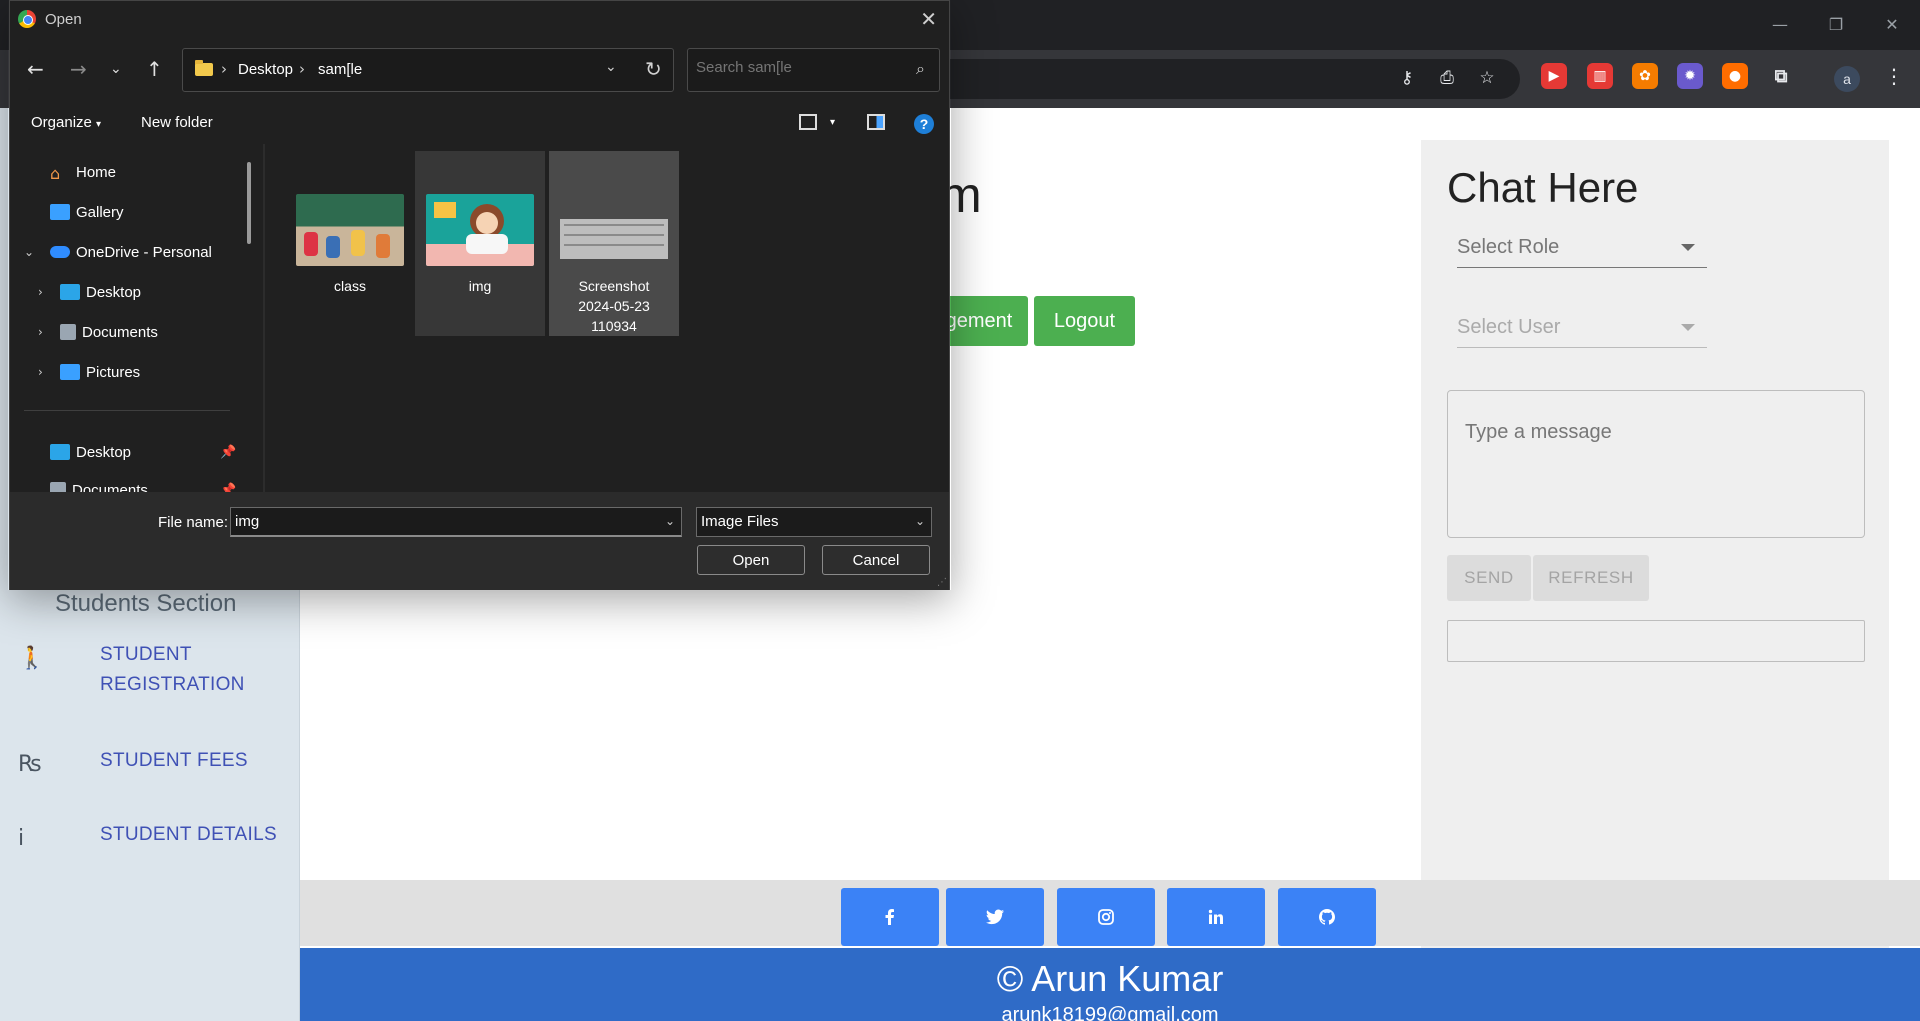 This screenshot has width=1920, height=1021. Describe the element at coordinates (1735, 76) in the screenshot. I see `orange-ext-icon: ●` at that location.